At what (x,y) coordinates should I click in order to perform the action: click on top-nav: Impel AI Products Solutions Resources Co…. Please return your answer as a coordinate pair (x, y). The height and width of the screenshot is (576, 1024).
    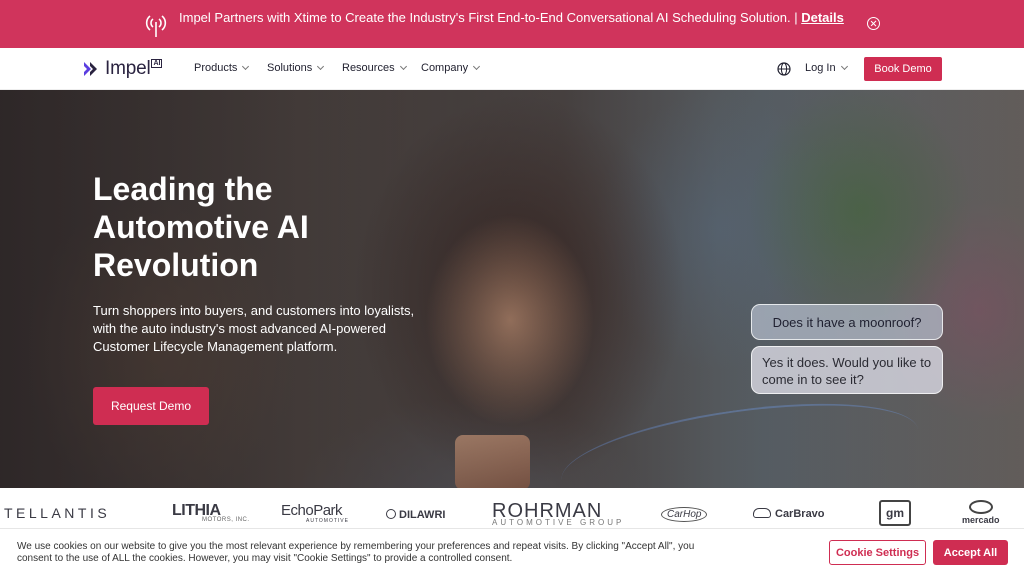
    Looking at the image, I should click on (512, 69).